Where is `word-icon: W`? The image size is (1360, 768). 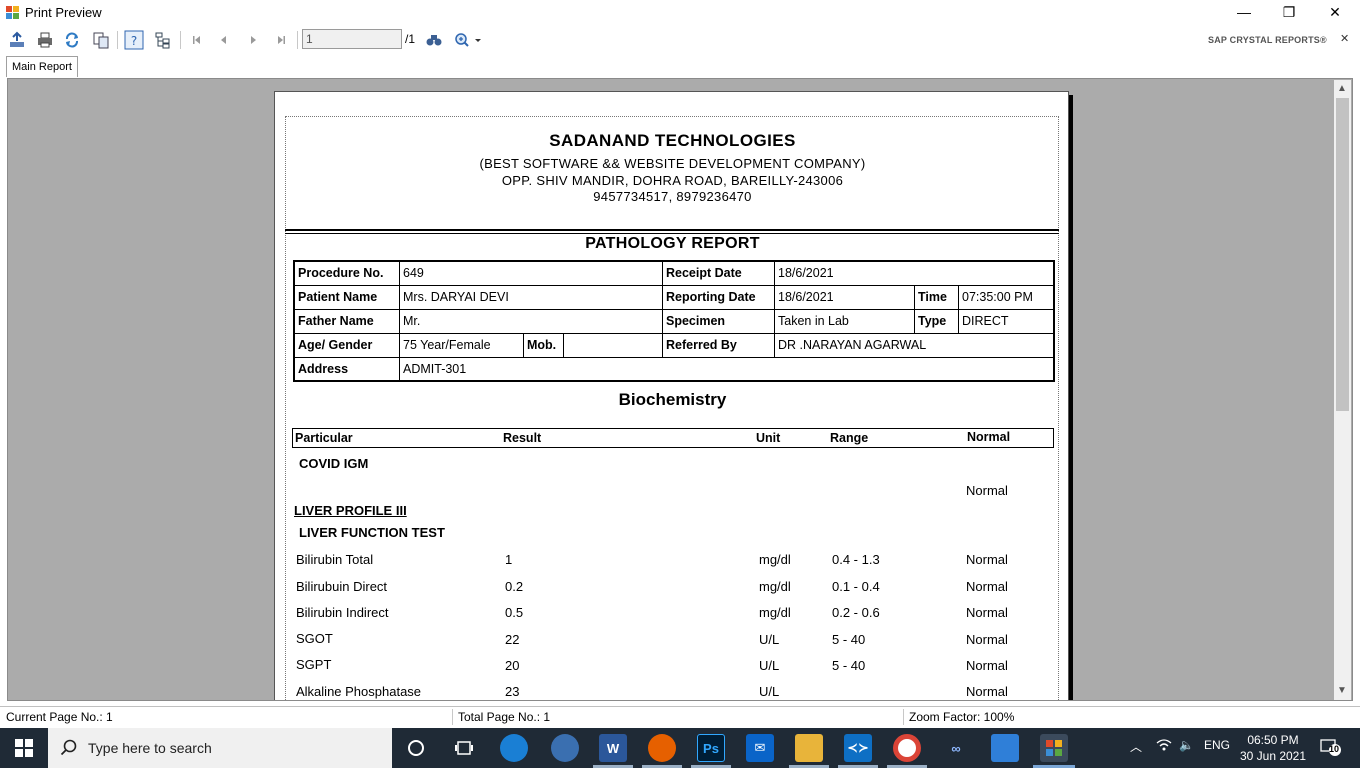
word-icon: W is located at coordinates (613, 748).